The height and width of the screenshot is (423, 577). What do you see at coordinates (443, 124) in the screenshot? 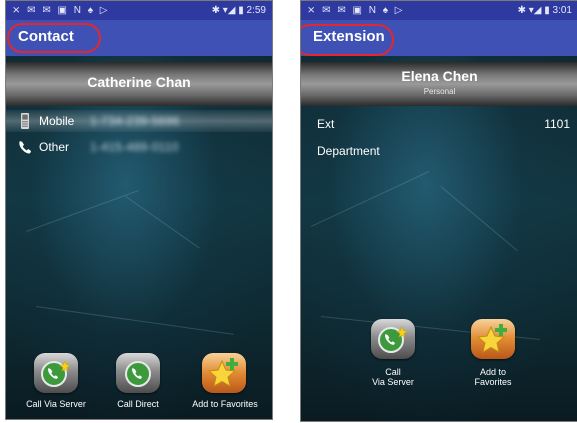
I see `extension-row: Ext 1101` at bounding box center [443, 124].